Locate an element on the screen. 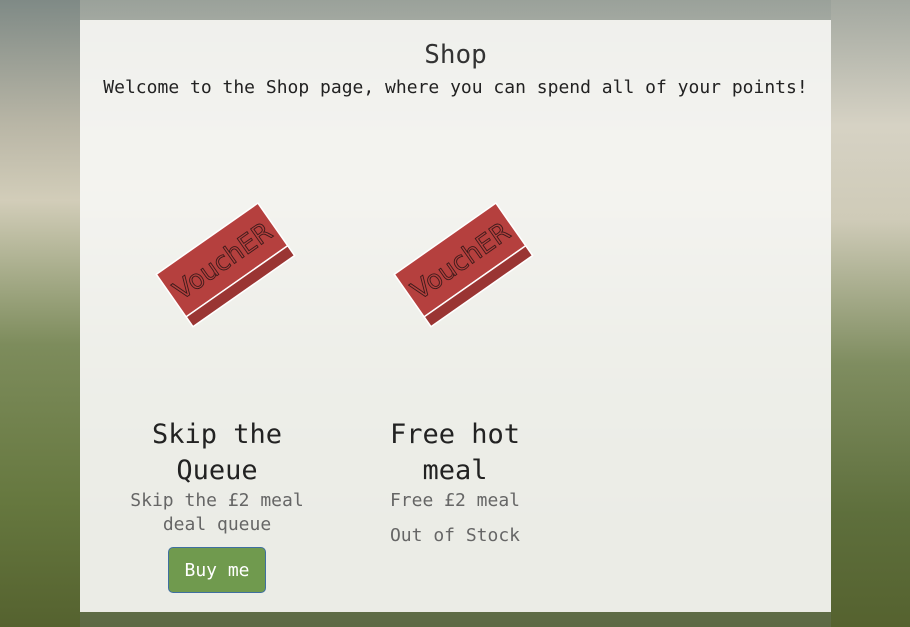  out-of-stock-label: Out of Stock is located at coordinates (455, 535).